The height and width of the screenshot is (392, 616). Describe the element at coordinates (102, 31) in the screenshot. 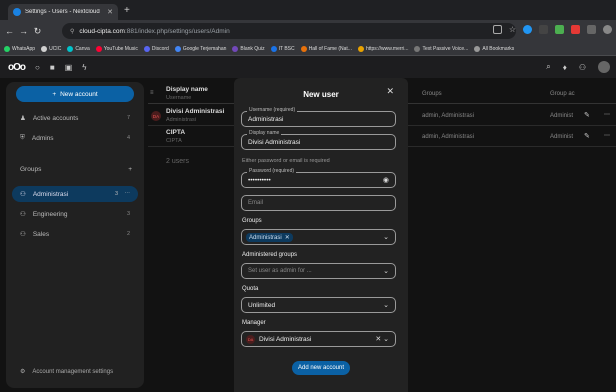

I see `url-host: cloud-cipta.com` at that location.